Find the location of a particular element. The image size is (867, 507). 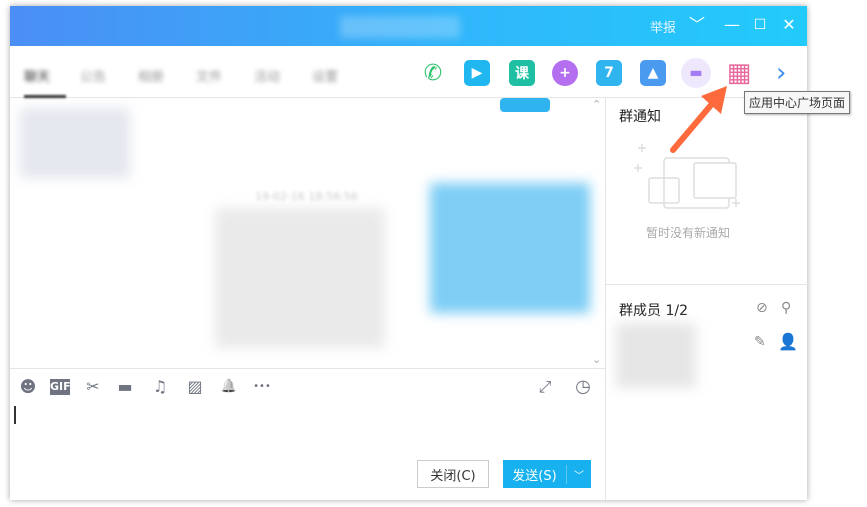

image-message-blurred is located at coordinates (510, 248).